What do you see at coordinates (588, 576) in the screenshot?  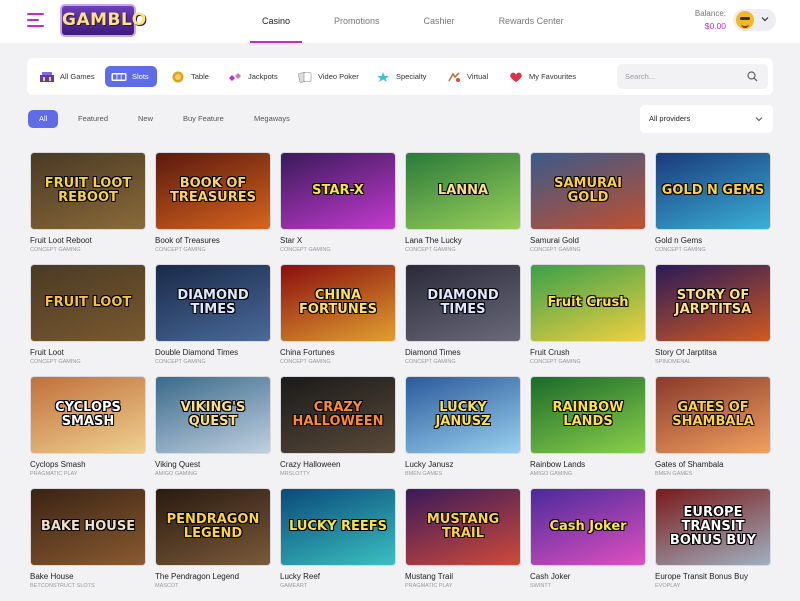 I see `game-title: Cash Joker` at bounding box center [588, 576].